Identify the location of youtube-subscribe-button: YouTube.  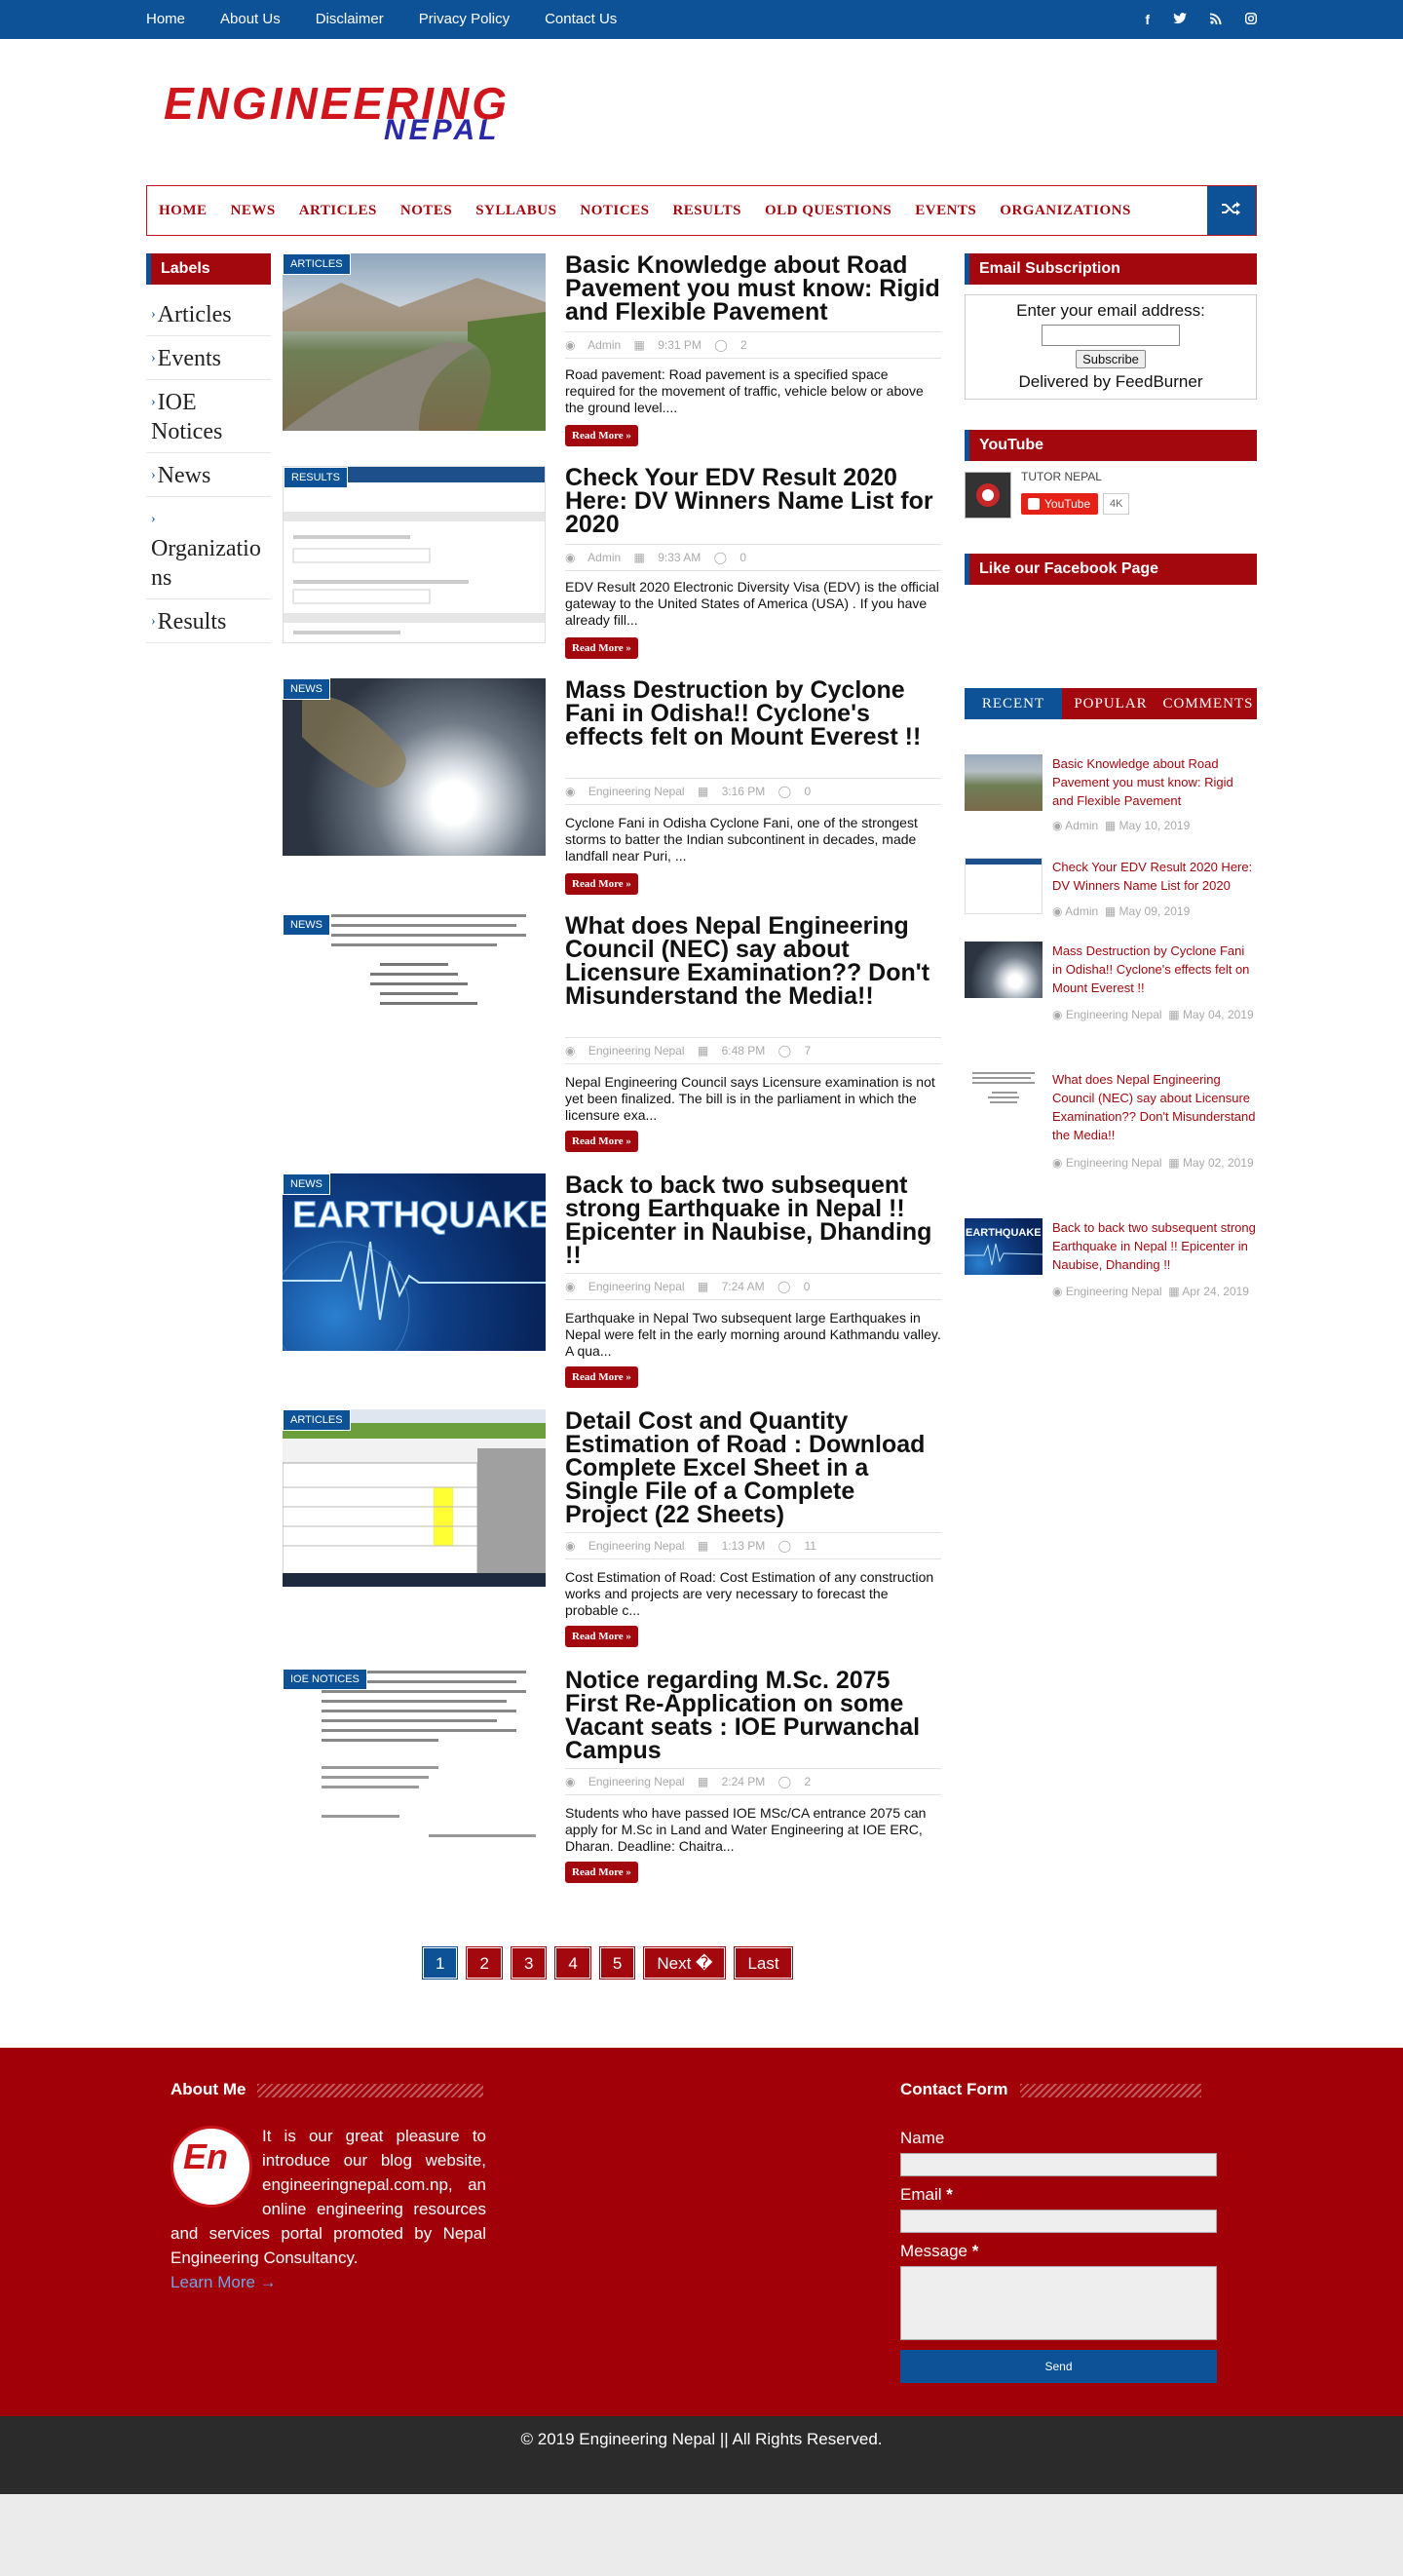
(1060, 504).